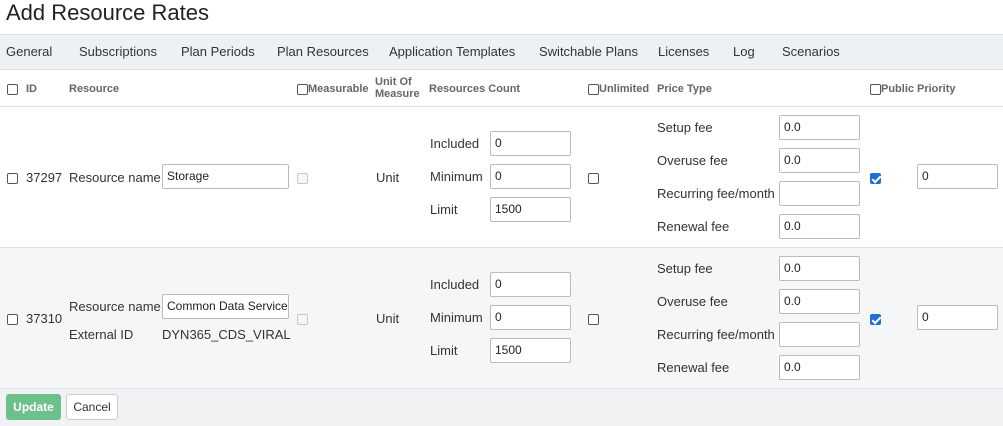 This screenshot has height=426, width=1003. What do you see at coordinates (397, 88) in the screenshot?
I see `header-unit-of-measure: Unit Of Measure` at bounding box center [397, 88].